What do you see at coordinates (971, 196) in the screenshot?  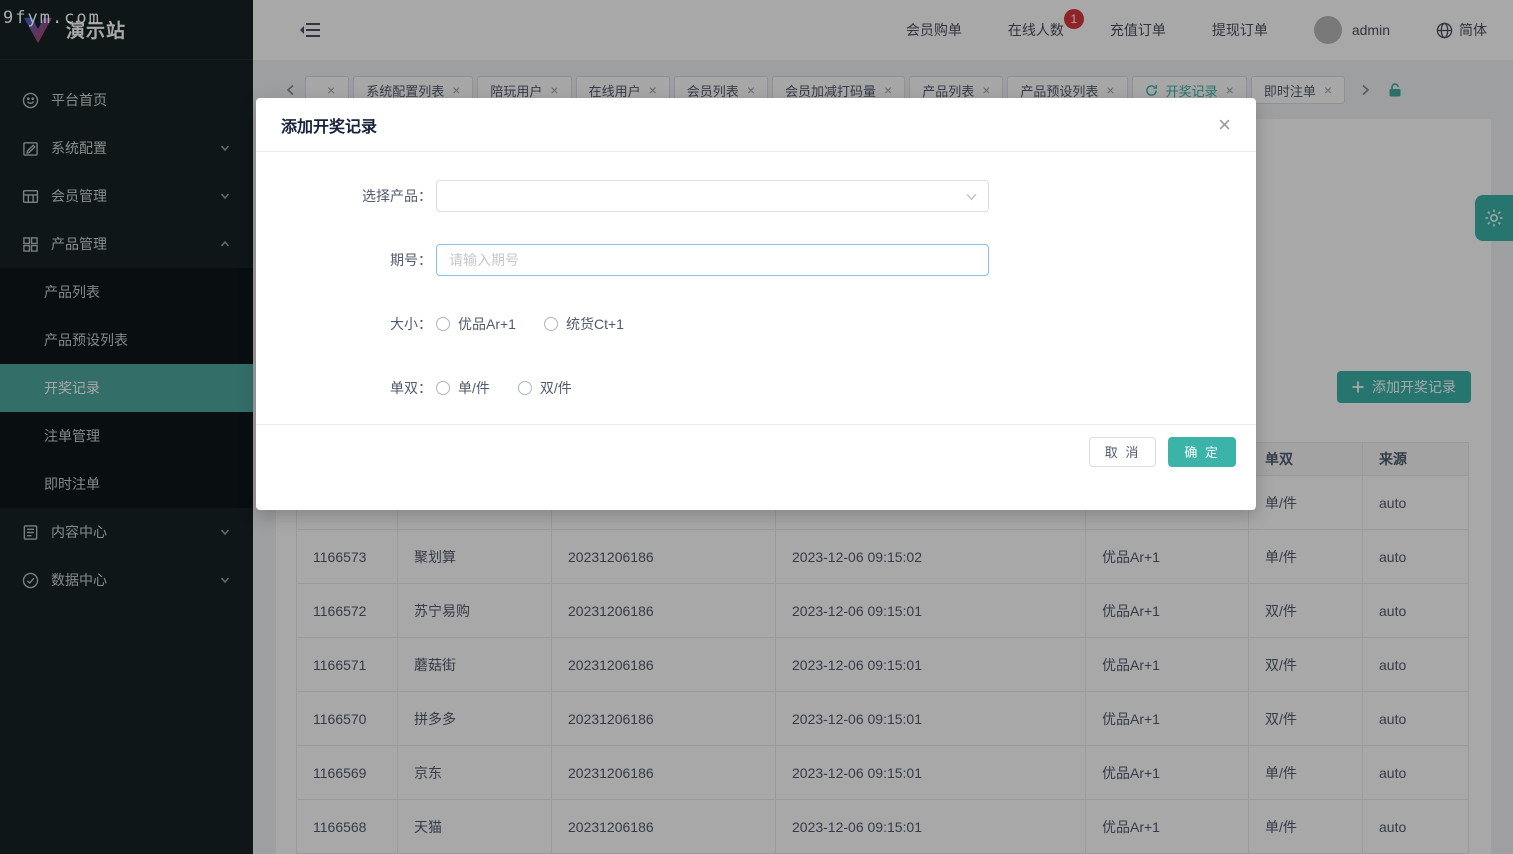 I see `chevron-down-icon` at bounding box center [971, 196].